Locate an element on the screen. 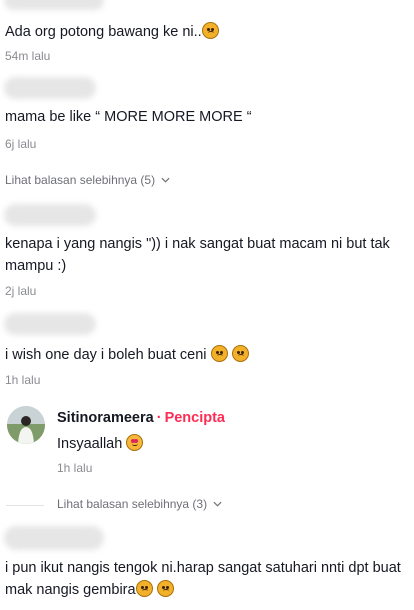  comment-text: mama be like “ MORE MORE MORE “ is located at coordinates (128, 117).